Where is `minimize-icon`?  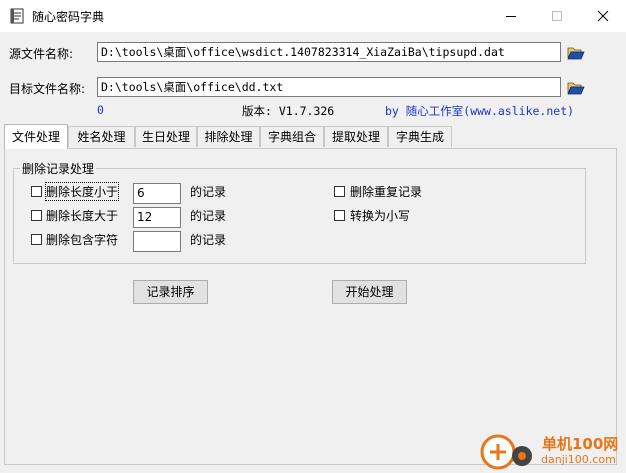 minimize-icon is located at coordinates (510, 16).